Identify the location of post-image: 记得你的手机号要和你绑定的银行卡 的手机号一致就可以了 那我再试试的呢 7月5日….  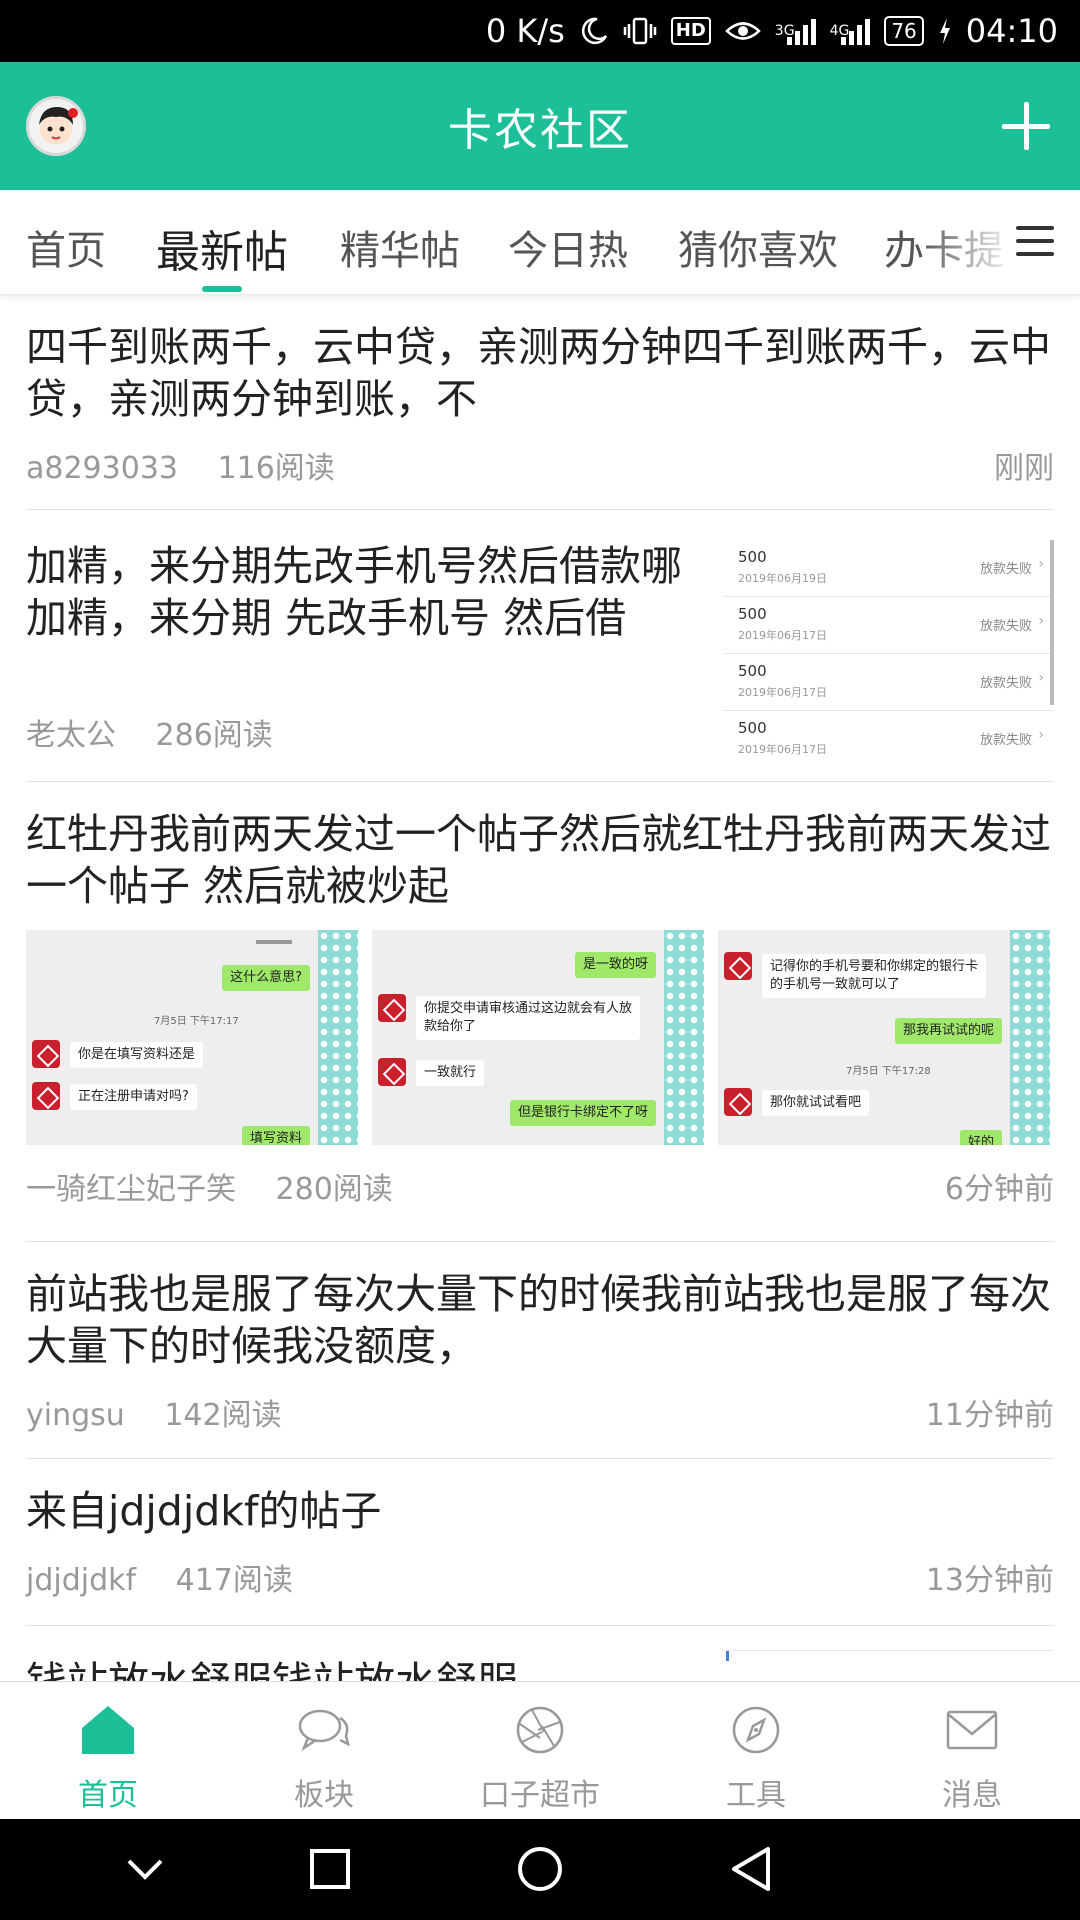
(884, 1037).